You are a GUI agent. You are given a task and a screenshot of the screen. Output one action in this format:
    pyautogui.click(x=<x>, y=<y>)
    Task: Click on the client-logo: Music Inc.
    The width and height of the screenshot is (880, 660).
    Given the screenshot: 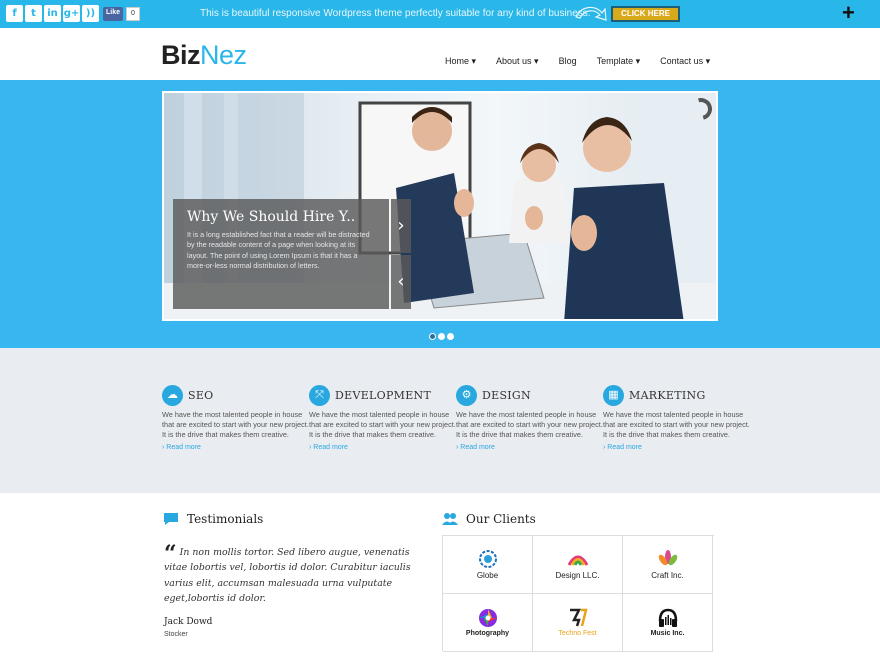 What is the action you would take?
    pyautogui.click(x=668, y=623)
    